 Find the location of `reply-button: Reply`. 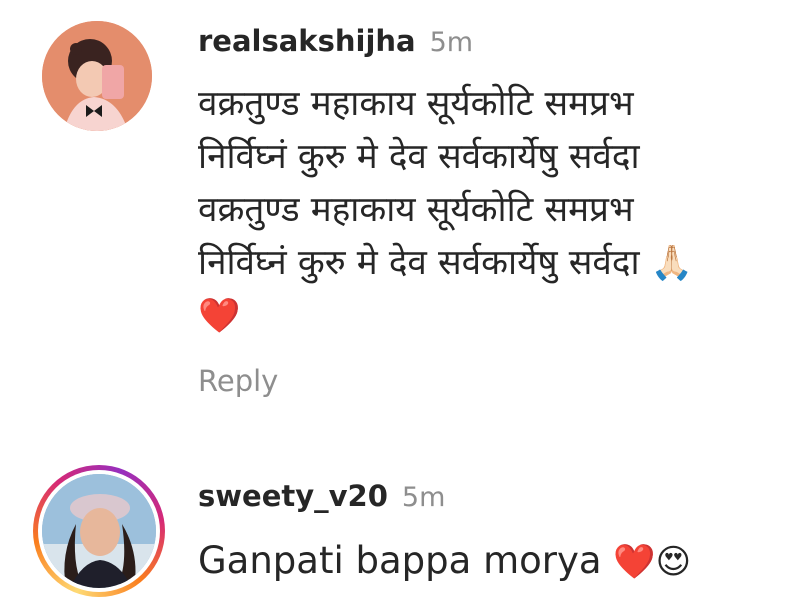

reply-button: Reply is located at coordinates (238, 381).